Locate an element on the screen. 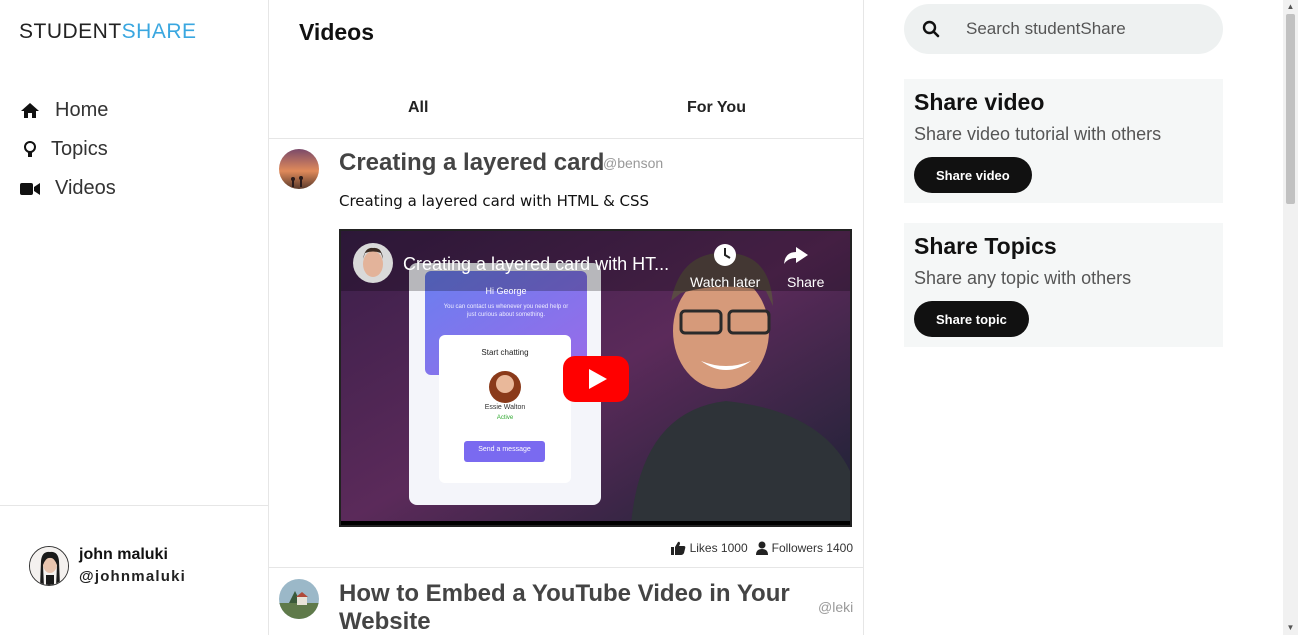 The height and width of the screenshot is (635, 1298). card-text: Share any topic with others is located at coordinates (1023, 278).